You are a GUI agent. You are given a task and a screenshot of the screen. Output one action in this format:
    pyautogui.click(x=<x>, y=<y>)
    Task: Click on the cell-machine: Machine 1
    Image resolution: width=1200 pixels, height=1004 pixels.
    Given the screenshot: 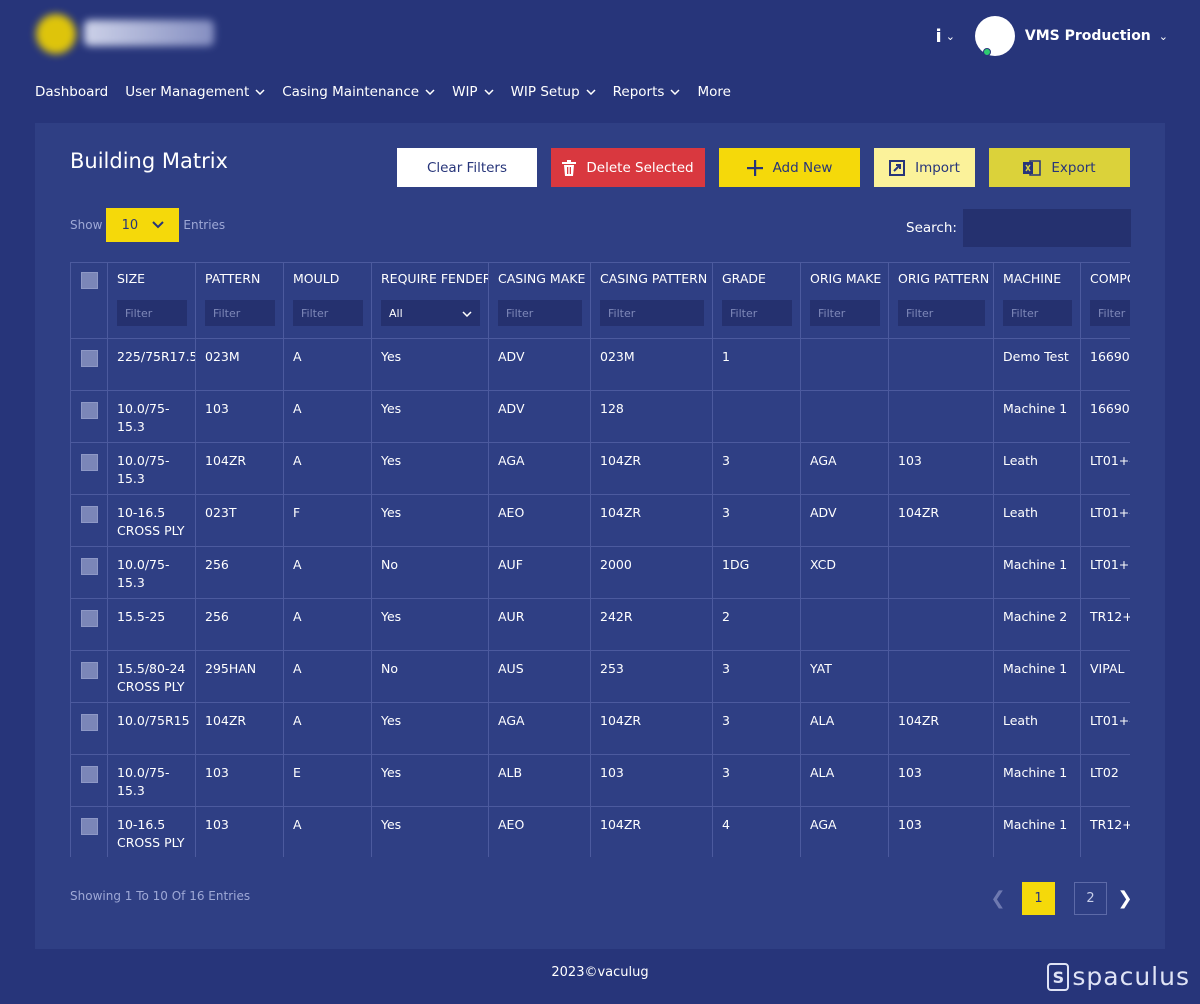 What is the action you would take?
    pyautogui.click(x=1037, y=831)
    